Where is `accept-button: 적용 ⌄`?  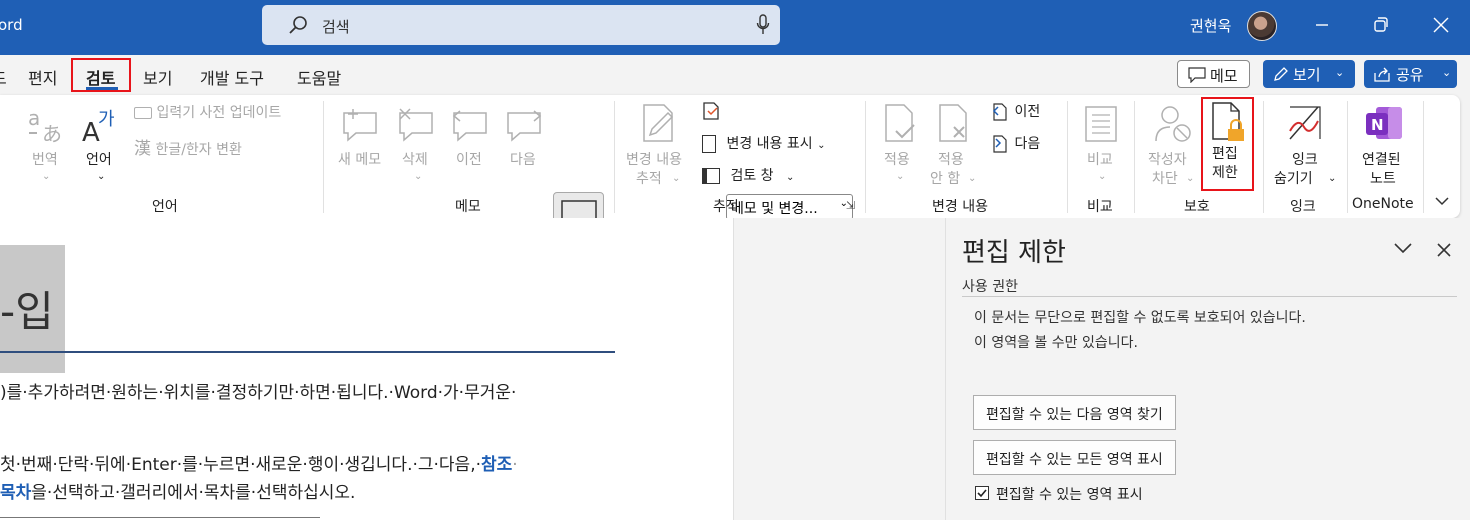
accept-button: 적용 ⌄ is located at coordinates (900, 145).